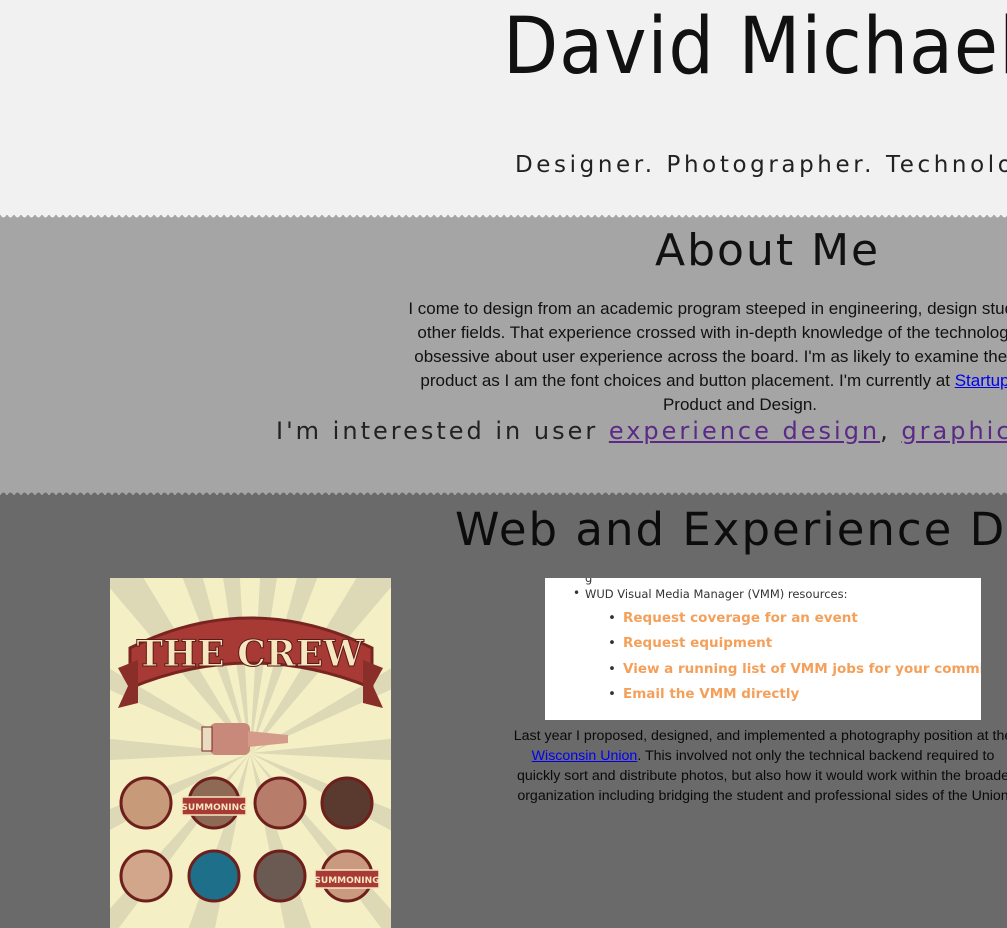 The height and width of the screenshot is (928, 1007). Describe the element at coordinates (589, 581) in the screenshot. I see `panel-cut-text: g` at that location.